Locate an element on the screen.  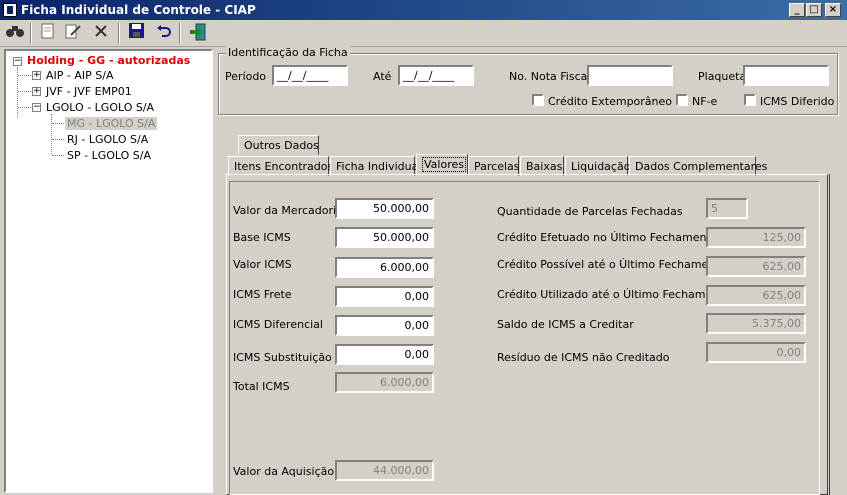
credito-utilizado-input: 625,00 is located at coordinates (756, 295).